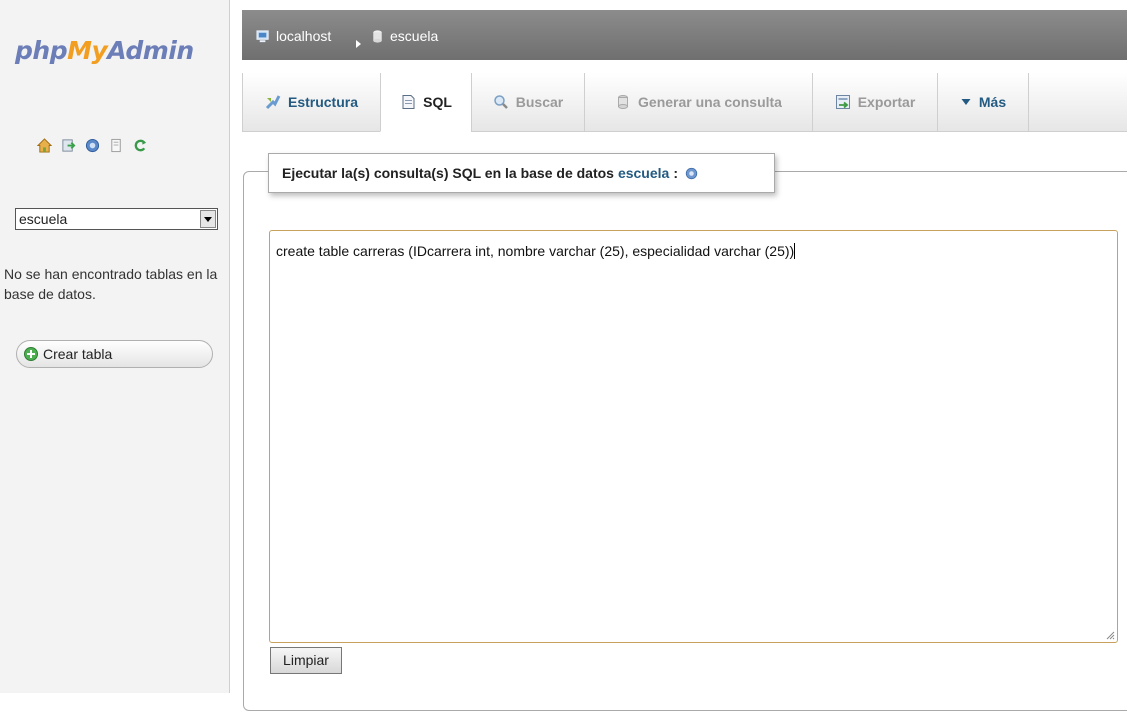 This screenshot has height=711, width=1127. I want to click on nav-icon-bar, so click(92, 145).